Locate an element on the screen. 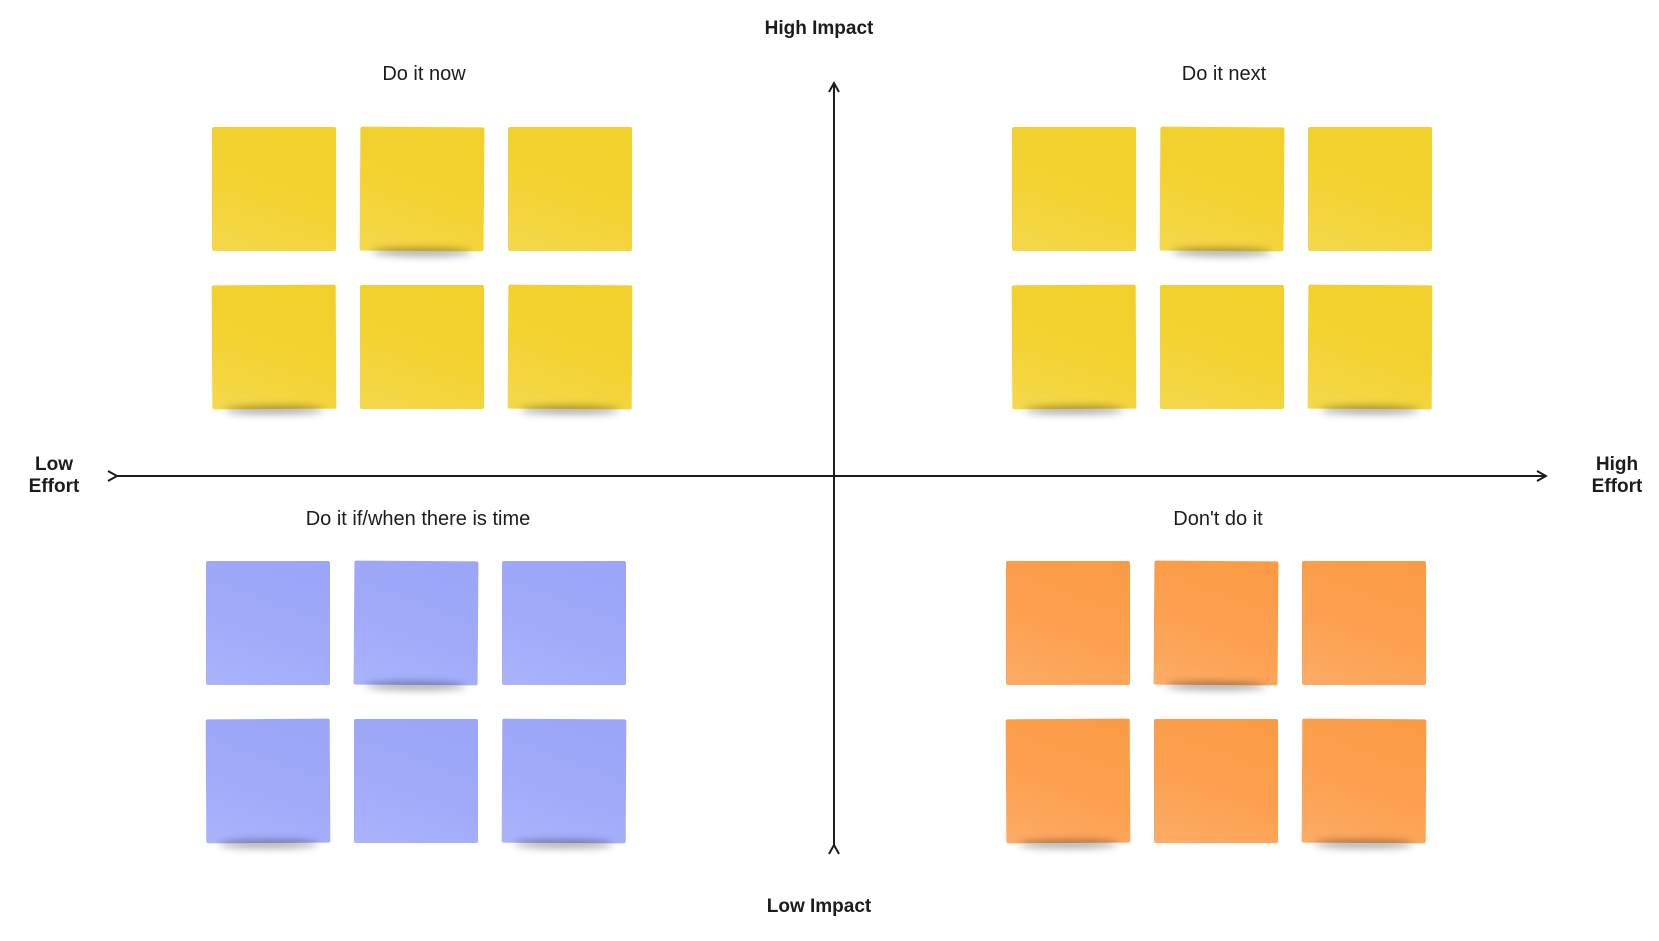  quadrant-dont-do-it-notes is located at coordinates (1216, 702).